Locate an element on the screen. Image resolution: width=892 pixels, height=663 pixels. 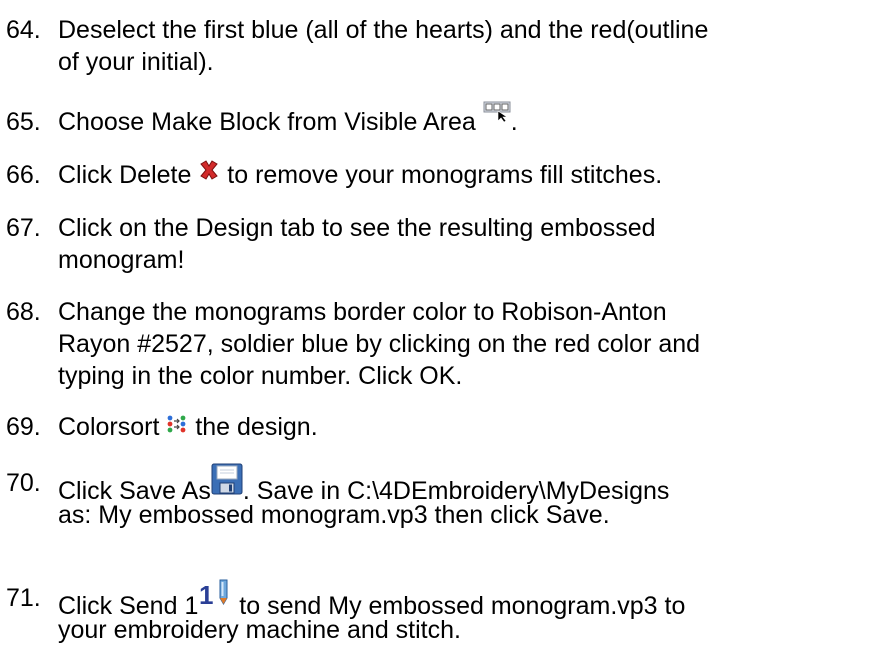
save-floppy-icon is located at coordinates (227, 479).